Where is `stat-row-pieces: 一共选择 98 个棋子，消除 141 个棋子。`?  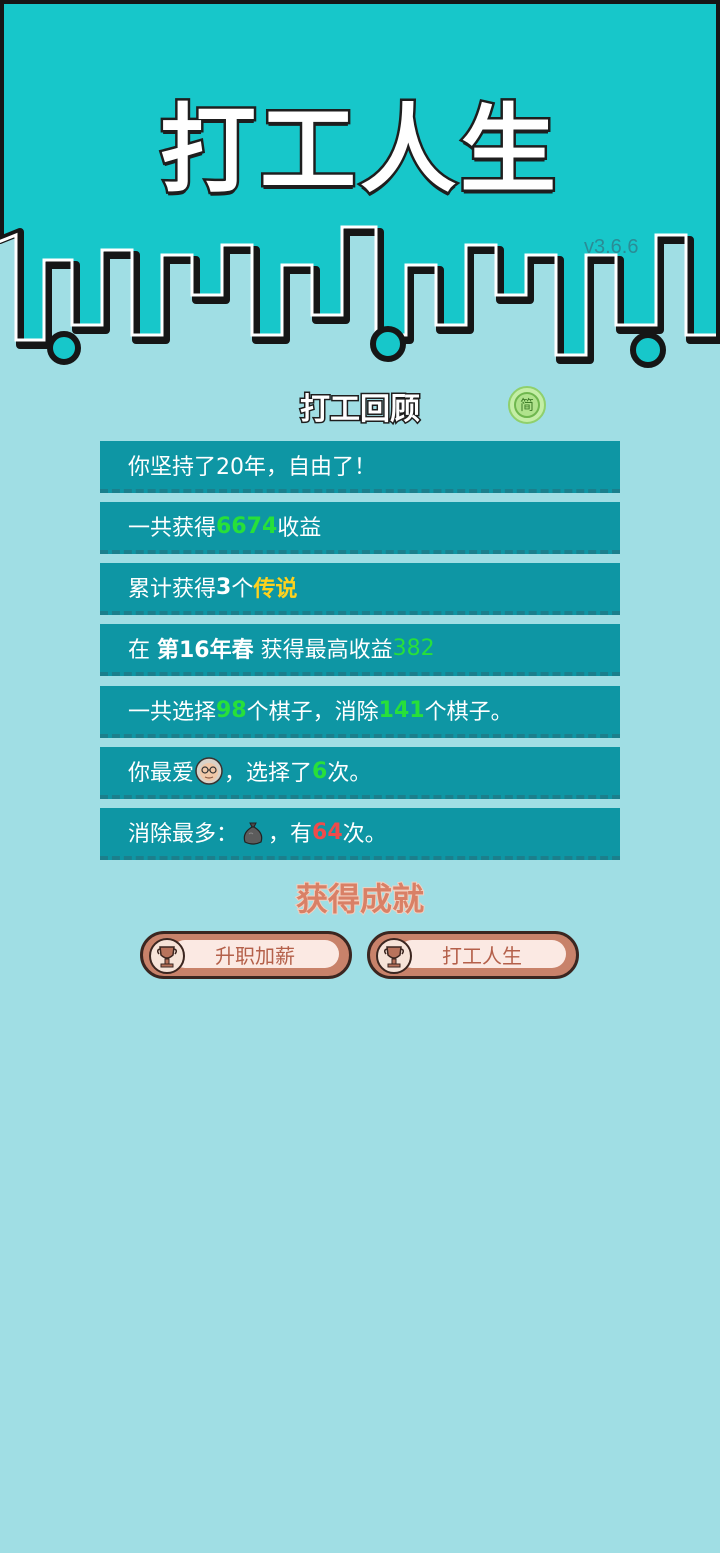 stat-row-pieces: 一共选择 98 个棋子，消除 141 个棋子。 is located at coordinates (360, 712).